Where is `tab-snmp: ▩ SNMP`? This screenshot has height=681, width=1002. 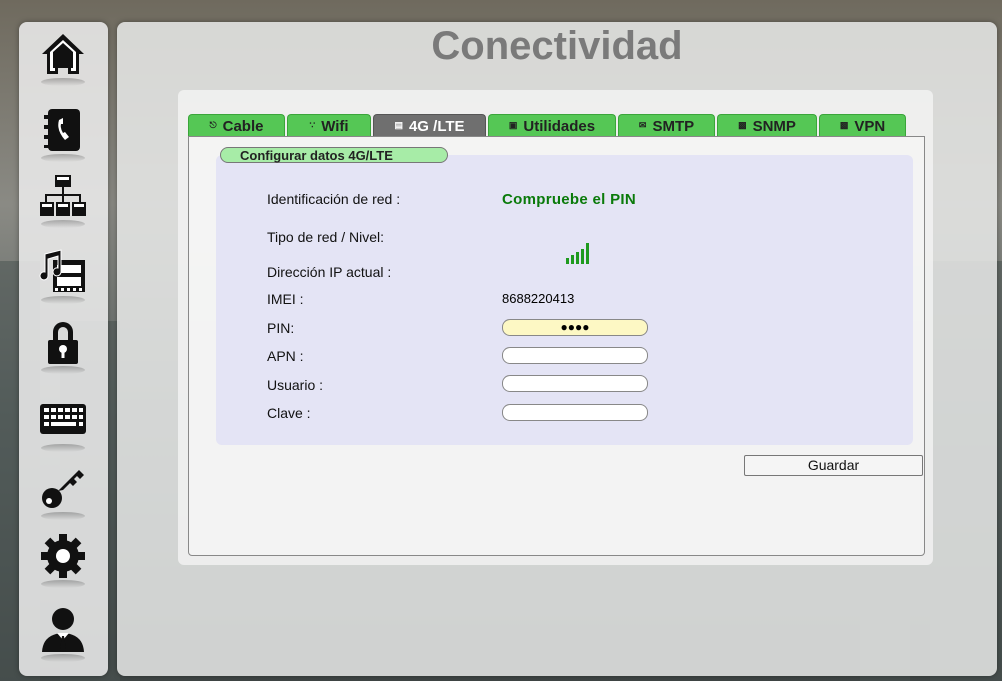
tab-snmp: ▩ SNMP is located at coordinates (767, 125).